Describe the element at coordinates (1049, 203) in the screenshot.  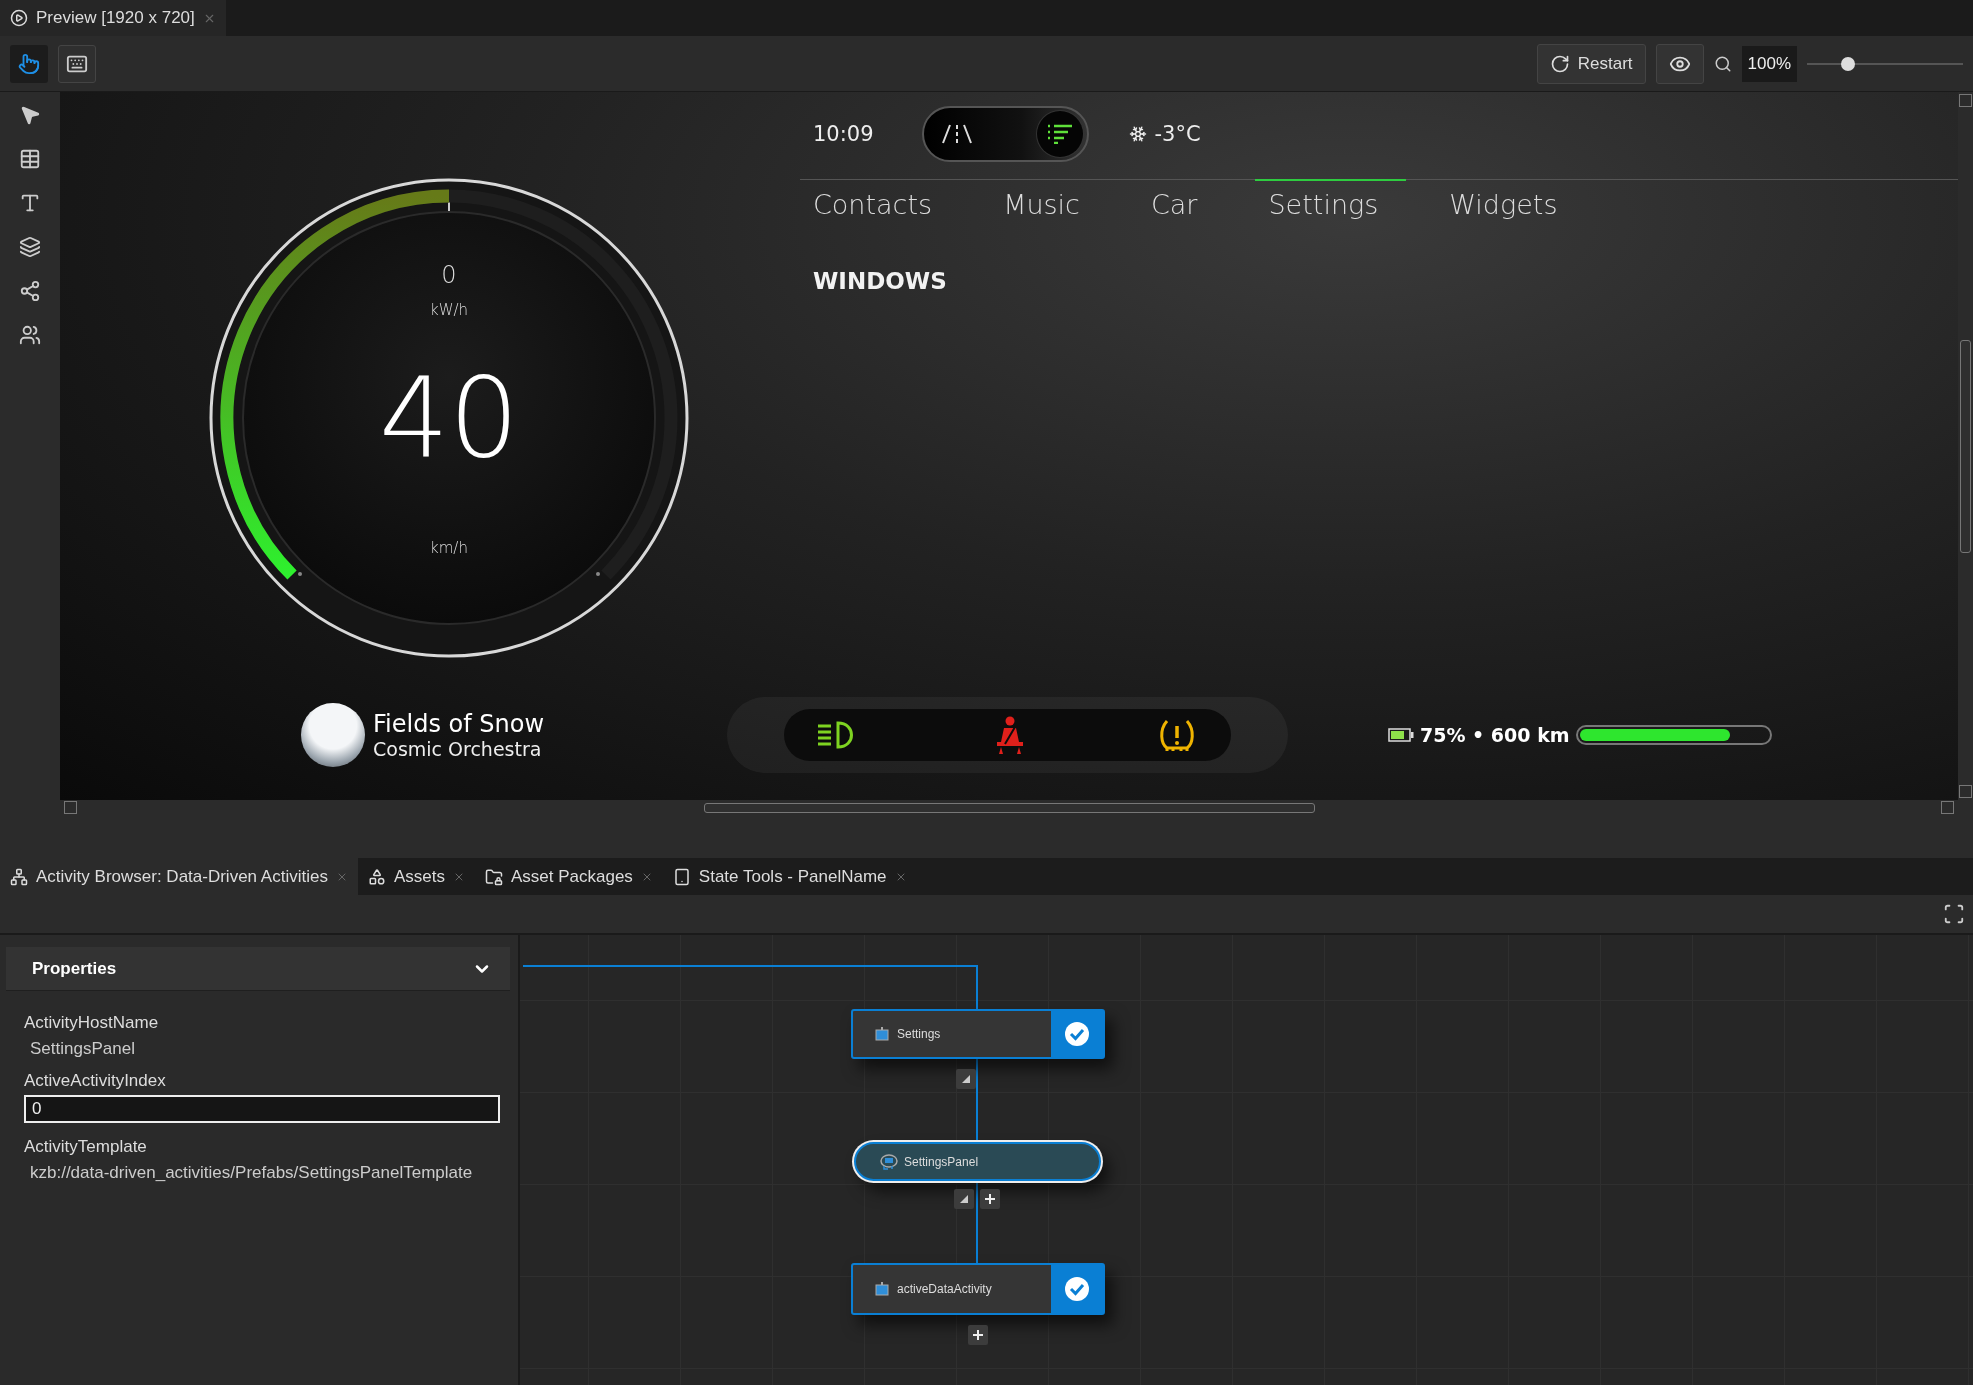
I see `nav-tab: Music` at that location.